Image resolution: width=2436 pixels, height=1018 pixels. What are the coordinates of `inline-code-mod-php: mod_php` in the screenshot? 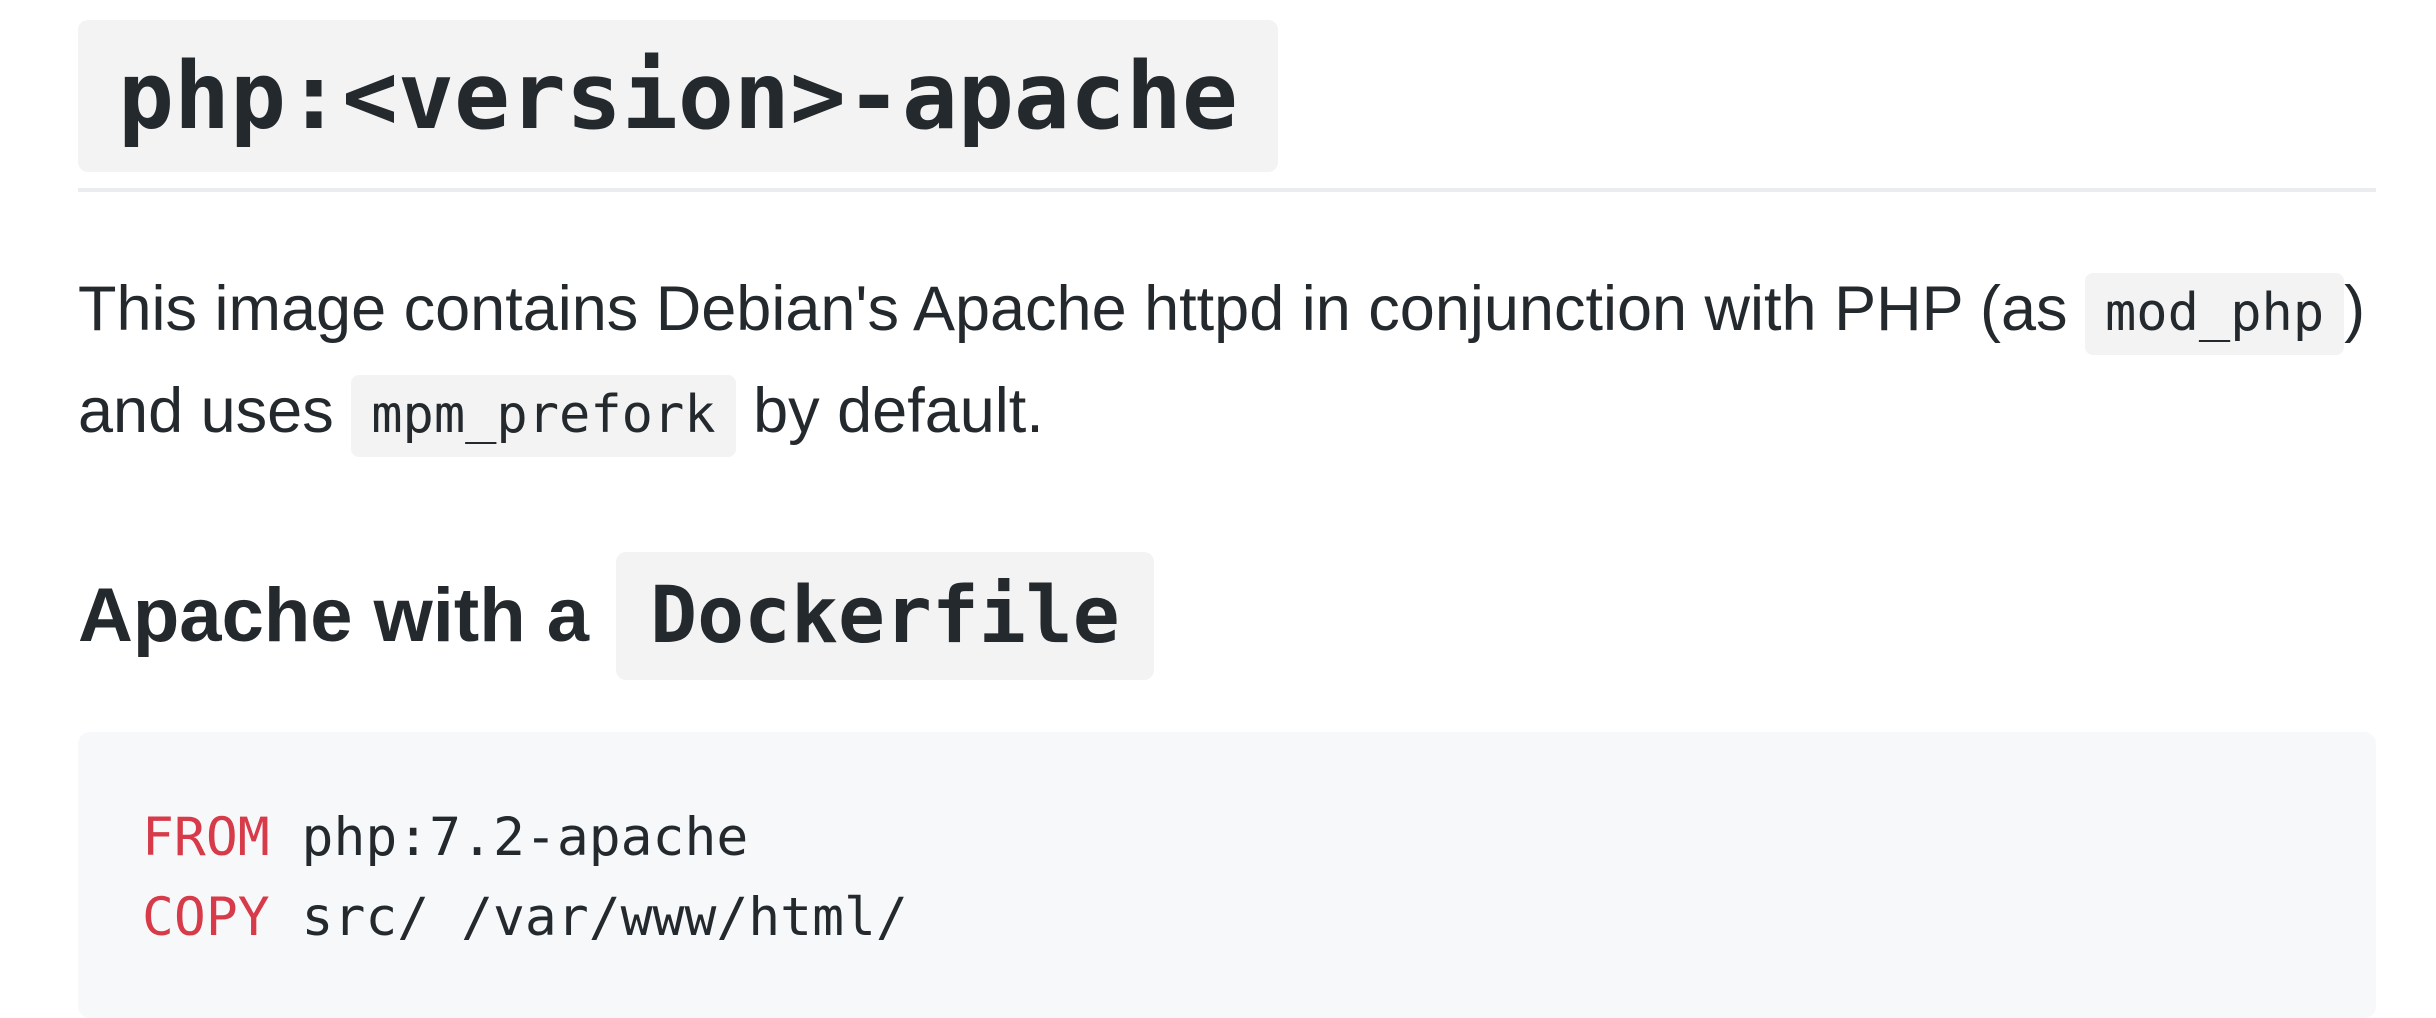 It's located at (2215, 314).